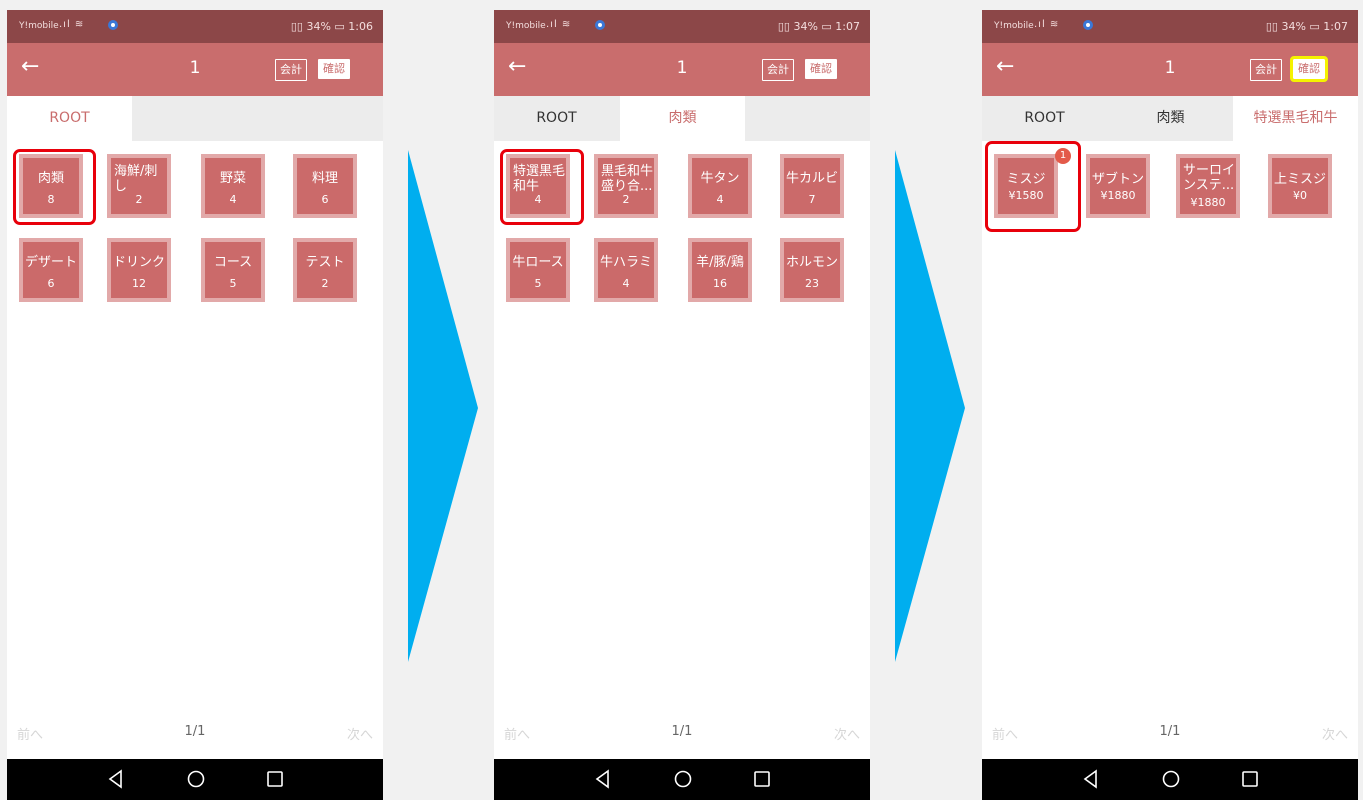 The image size is (1363, 800). Describe the element at coordinates (324, 178) in the screenshot. I see `tile-name: 料理` at that location.